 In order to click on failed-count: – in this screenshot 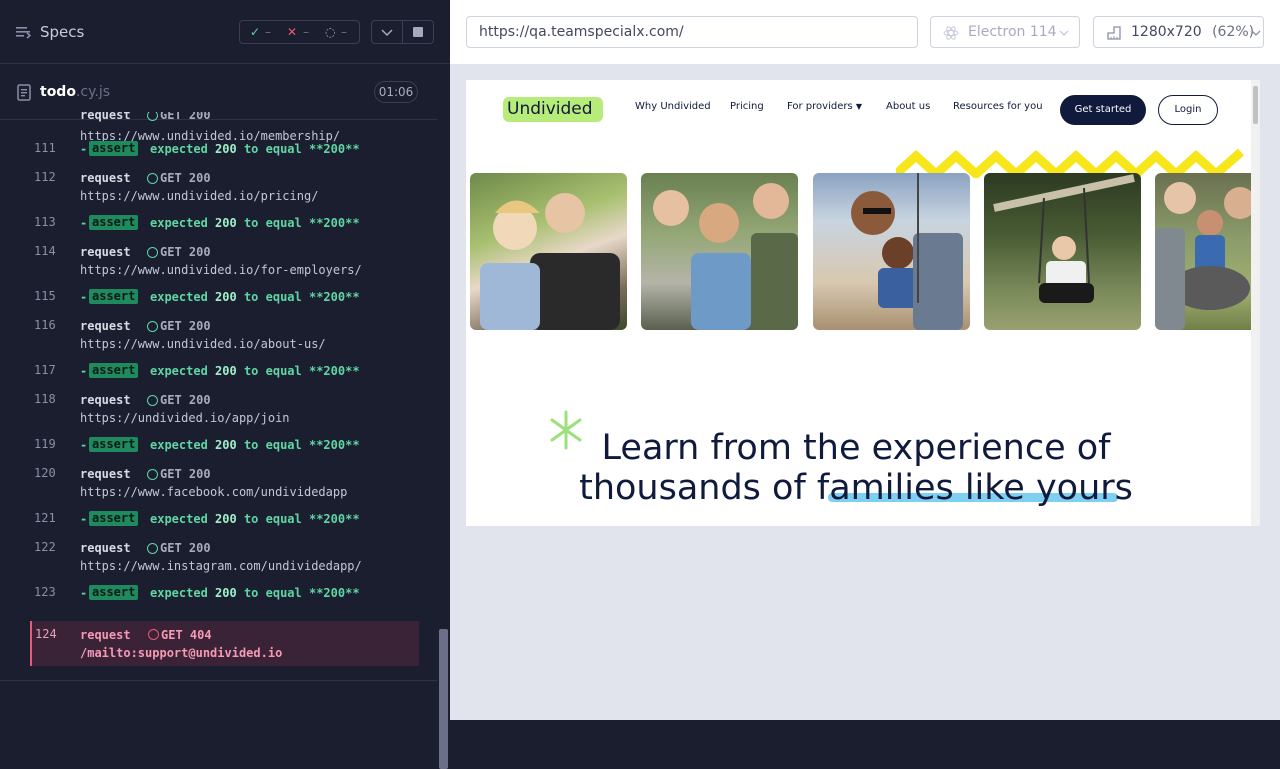, I will do `click(306, 32)`.